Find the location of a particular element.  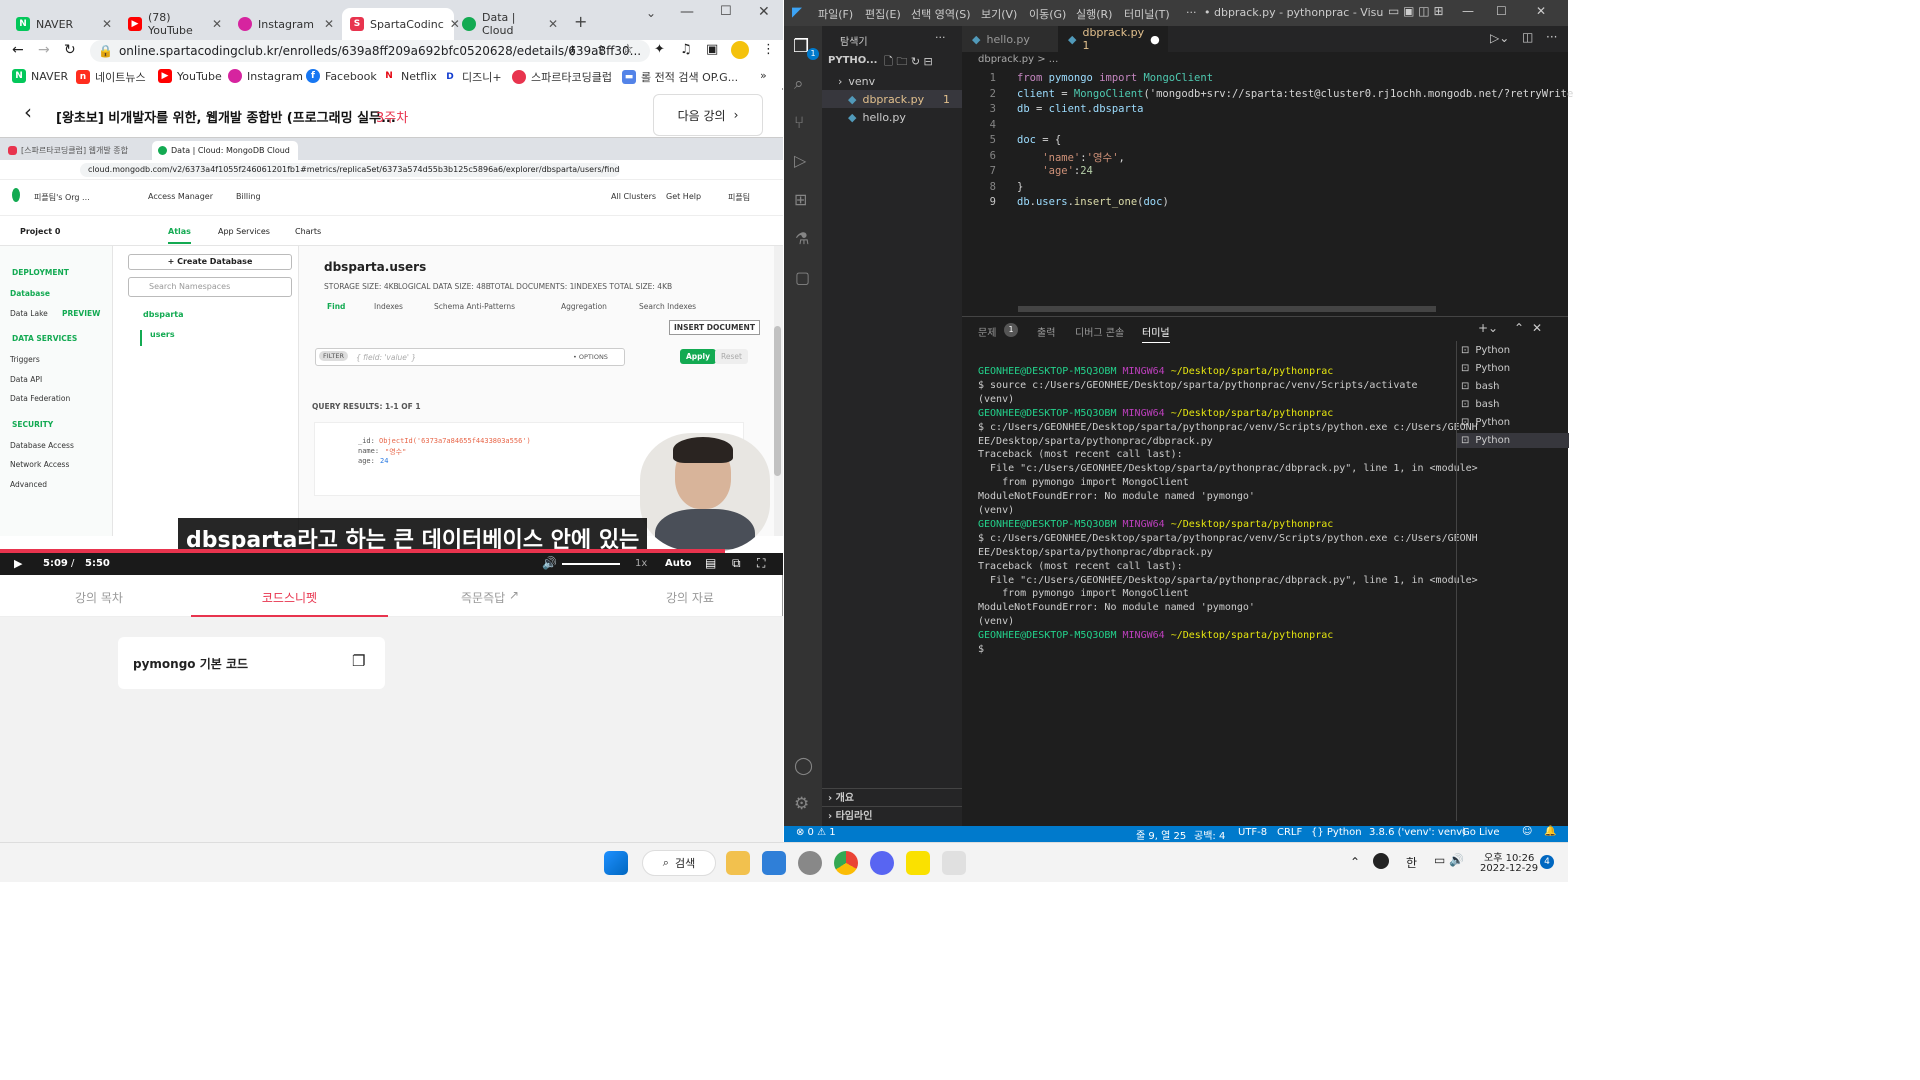

status-indent: 공백: 4 is located at coordinates (1209, 834).